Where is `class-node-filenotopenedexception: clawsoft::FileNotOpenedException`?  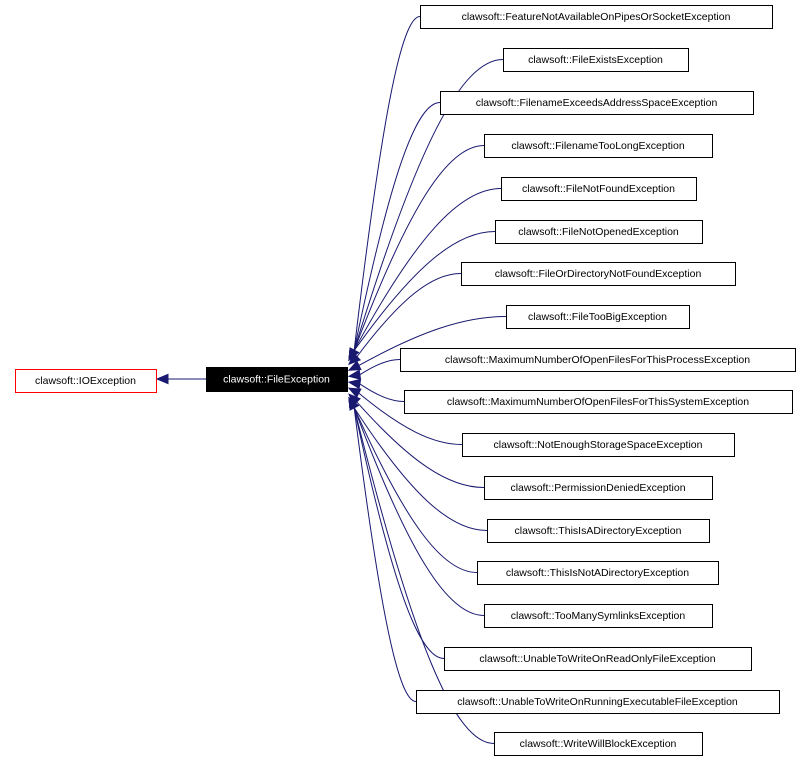
class-node-filenotopenedexception: clawsoft::FileNotOpenedException is located at coordinates (599, 232).